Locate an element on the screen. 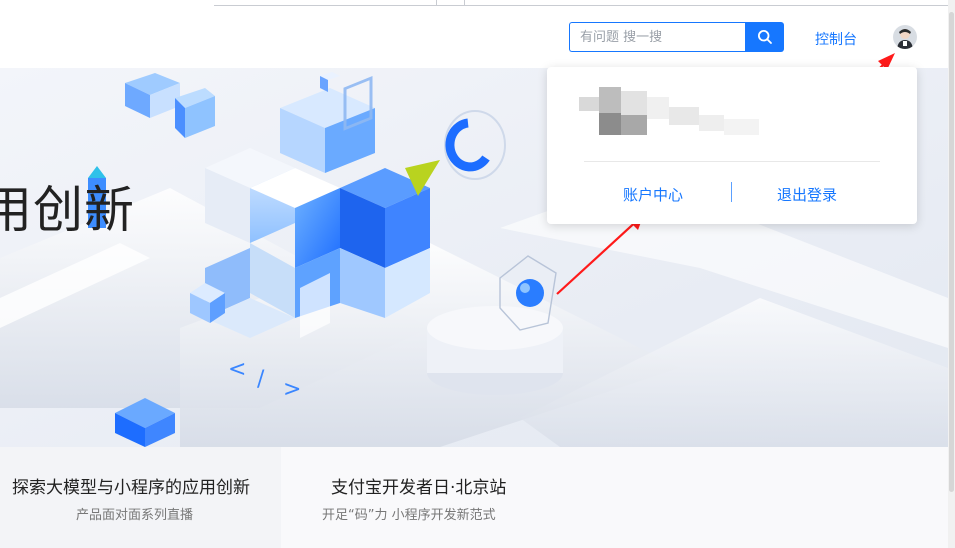 The height and width of the screenshot is (548, 955). search-icon is located at coordinates (764, 36).